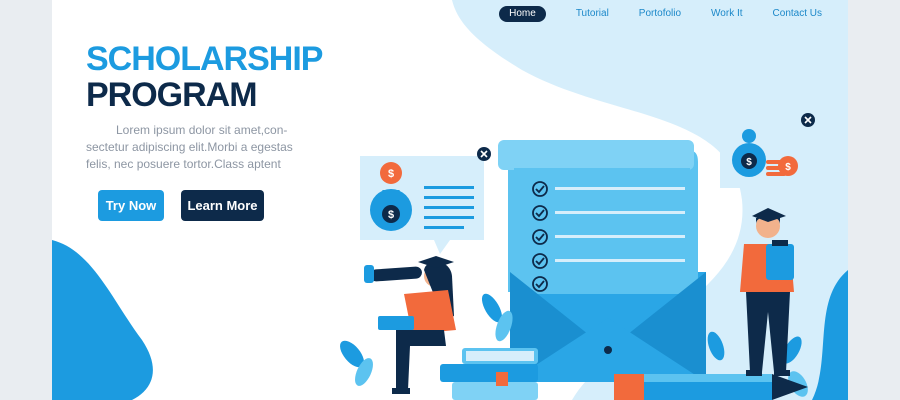 The image size is (900, 400). Describe the element at coordinates (602, 261) in the screenshot. I see `envelope-letter` at that location.